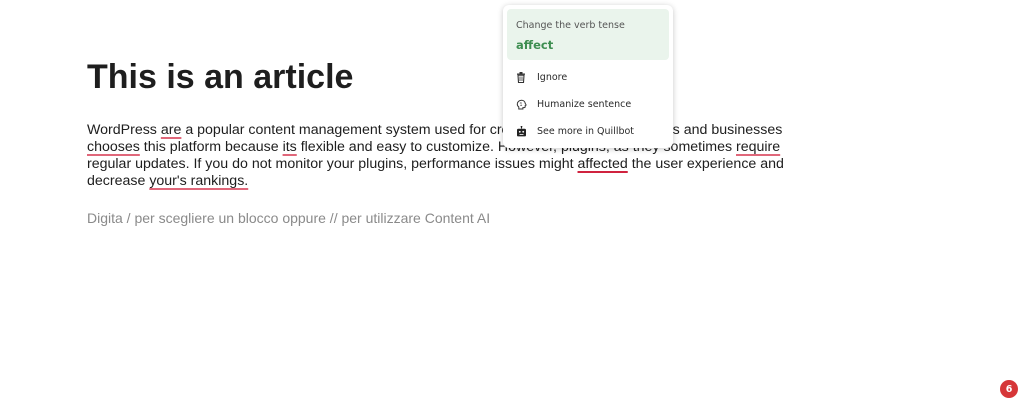  I want to click on grammar-error-yours-rankings: your's rankings., so click(198, 181).